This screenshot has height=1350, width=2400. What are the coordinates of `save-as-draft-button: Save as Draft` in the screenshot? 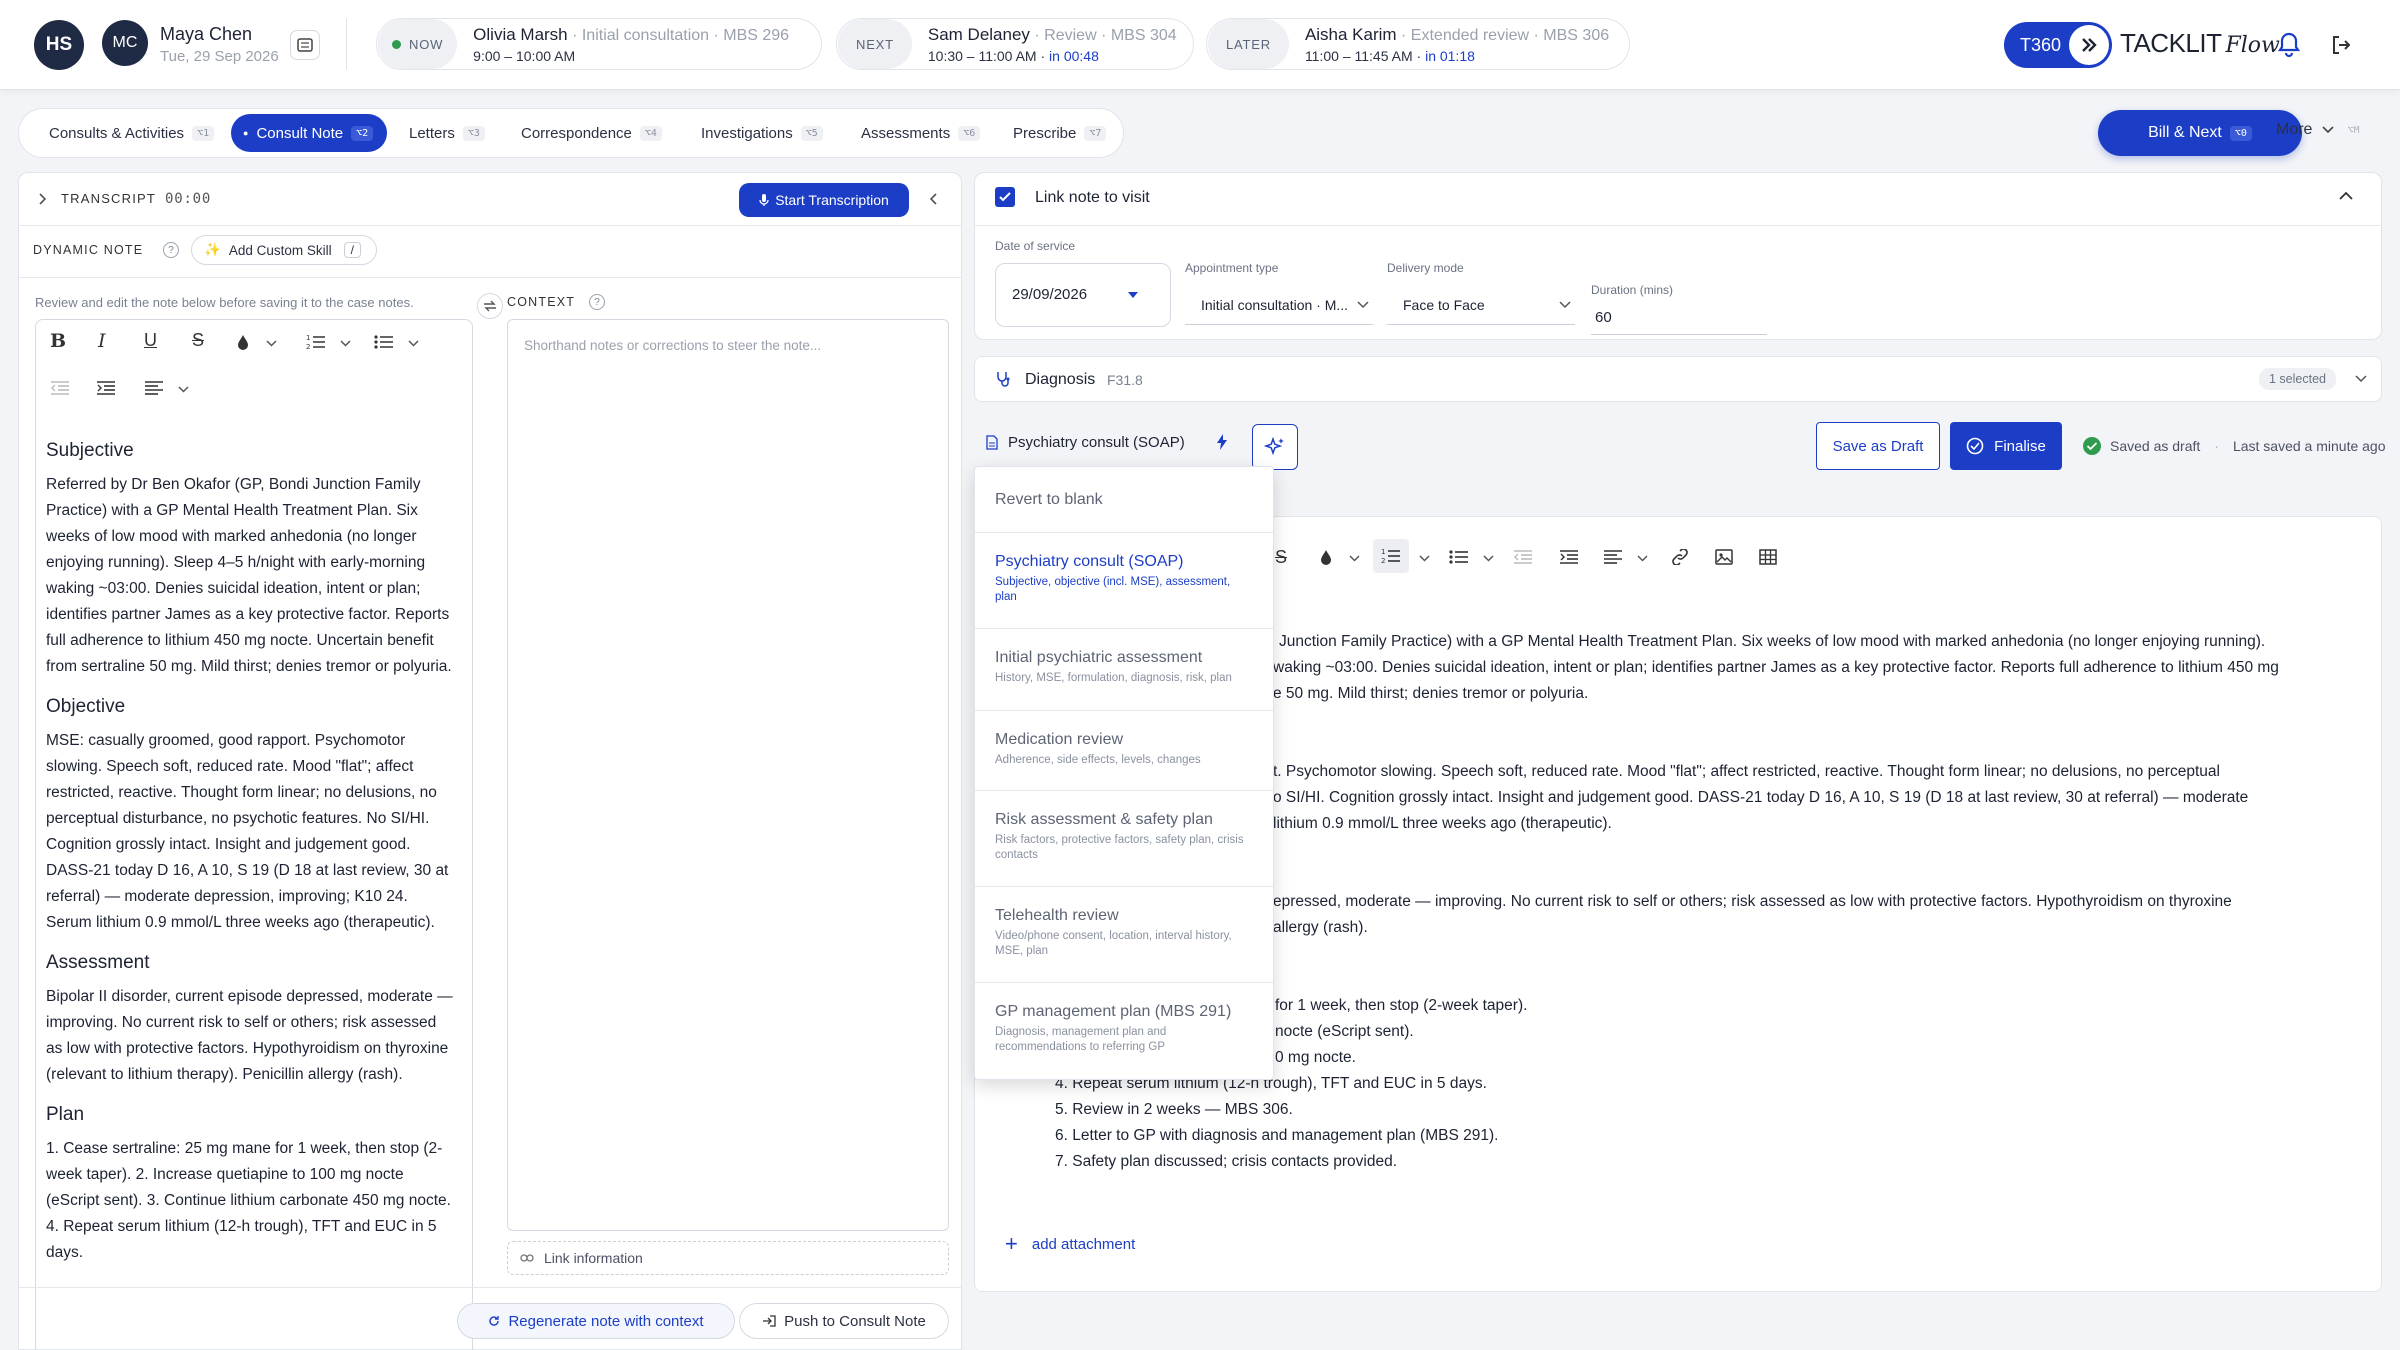 It's located at (1878, 446).